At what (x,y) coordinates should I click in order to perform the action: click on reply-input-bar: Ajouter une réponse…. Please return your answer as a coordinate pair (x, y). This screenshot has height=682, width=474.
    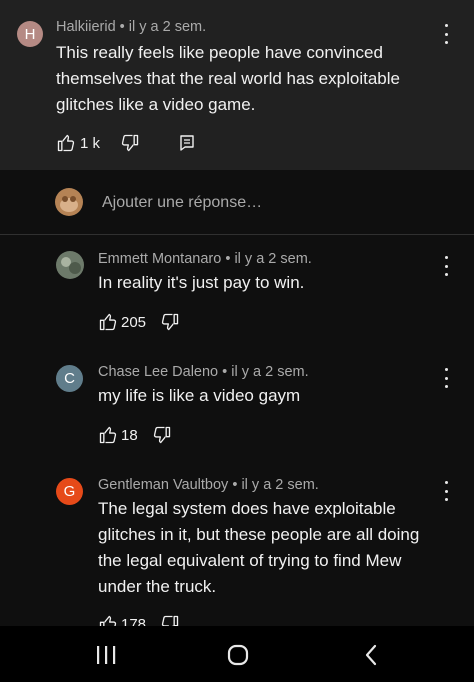
    Looking at the image, I should click on (237, 202).